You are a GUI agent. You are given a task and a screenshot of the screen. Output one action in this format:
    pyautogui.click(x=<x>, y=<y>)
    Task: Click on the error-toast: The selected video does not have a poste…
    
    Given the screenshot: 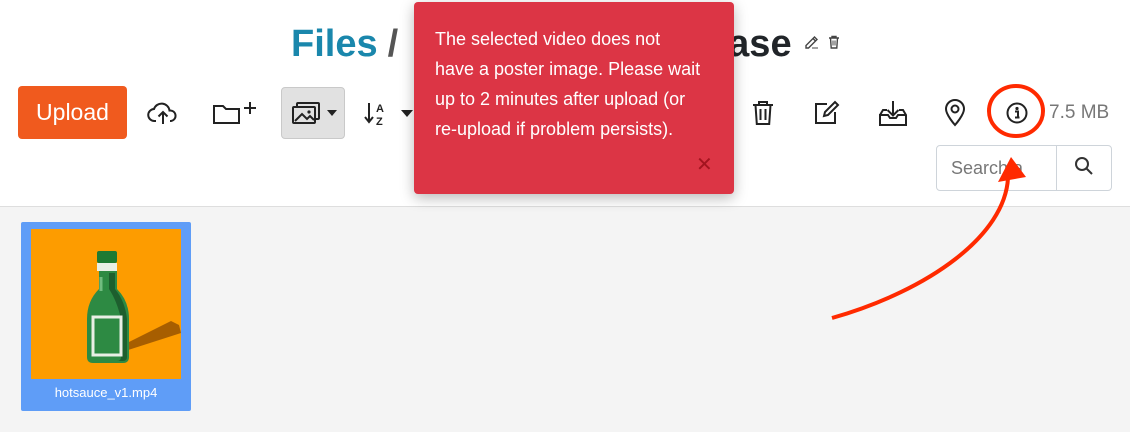 What is the action you would take?
    pyautogui.click(x=574, y=98)
    